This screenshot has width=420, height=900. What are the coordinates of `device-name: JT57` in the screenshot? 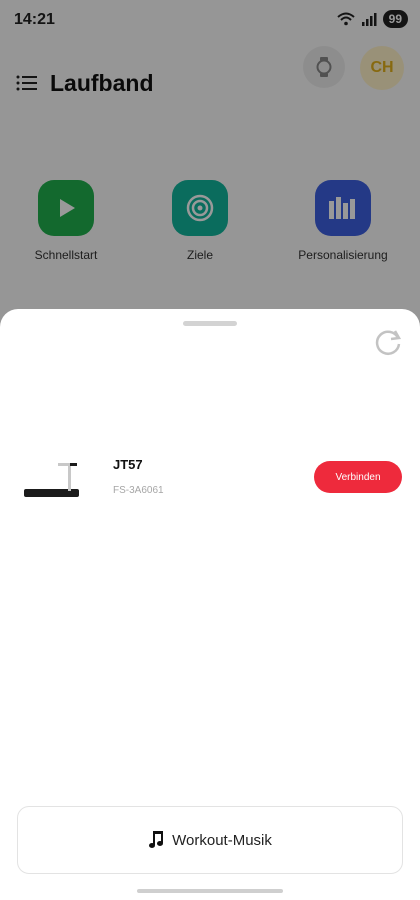 It's located at (128, 464).